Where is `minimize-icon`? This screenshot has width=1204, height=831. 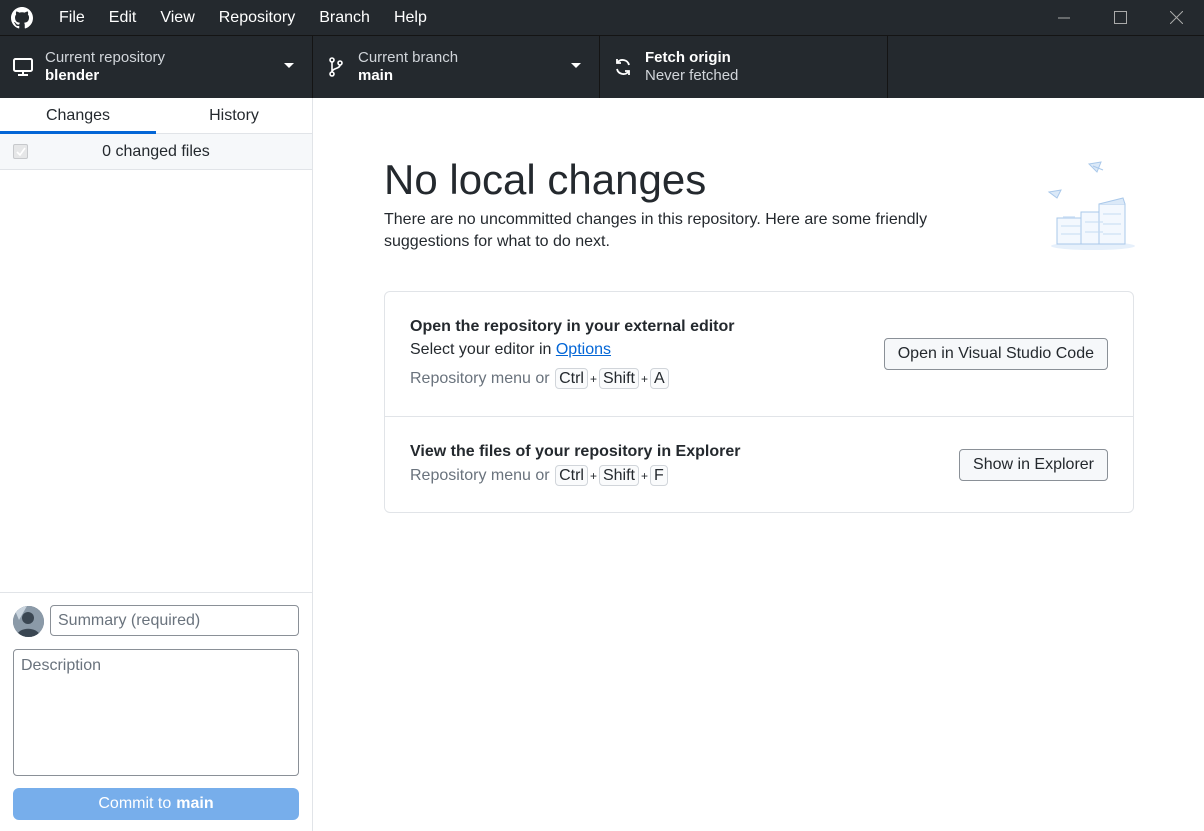 minimize-icon is located at coordinates (1064, 17).